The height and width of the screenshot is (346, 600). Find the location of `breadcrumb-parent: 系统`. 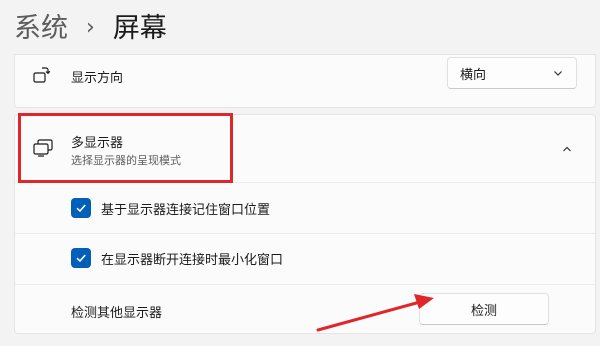

breadcrumb-parent: 系统 is located at coordinates (41, 28).